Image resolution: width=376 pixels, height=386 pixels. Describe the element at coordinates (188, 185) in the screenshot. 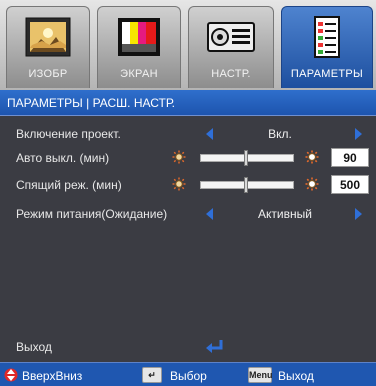

I see `option-row-sleep: Спящий реж. (мин) 500` at that location.